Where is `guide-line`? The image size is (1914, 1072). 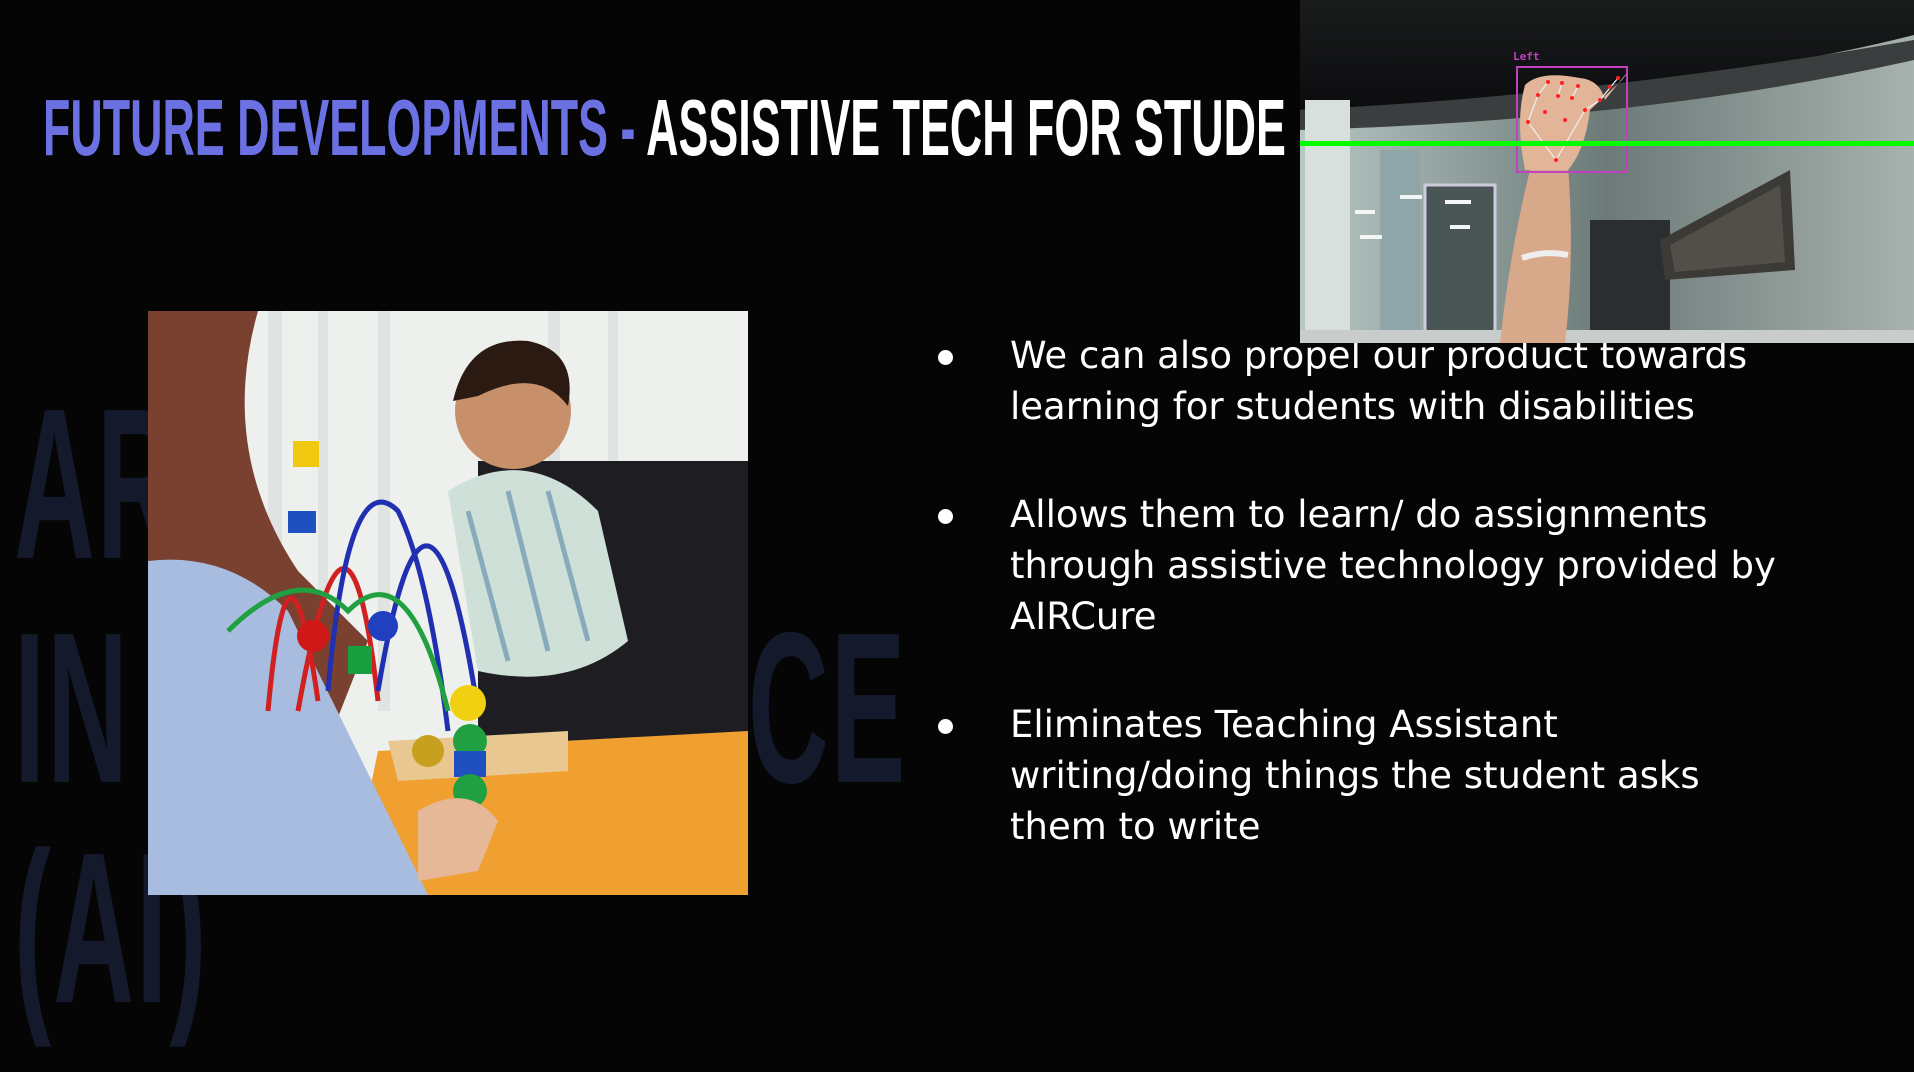
guide-line is located at coordinates (1607, 143).